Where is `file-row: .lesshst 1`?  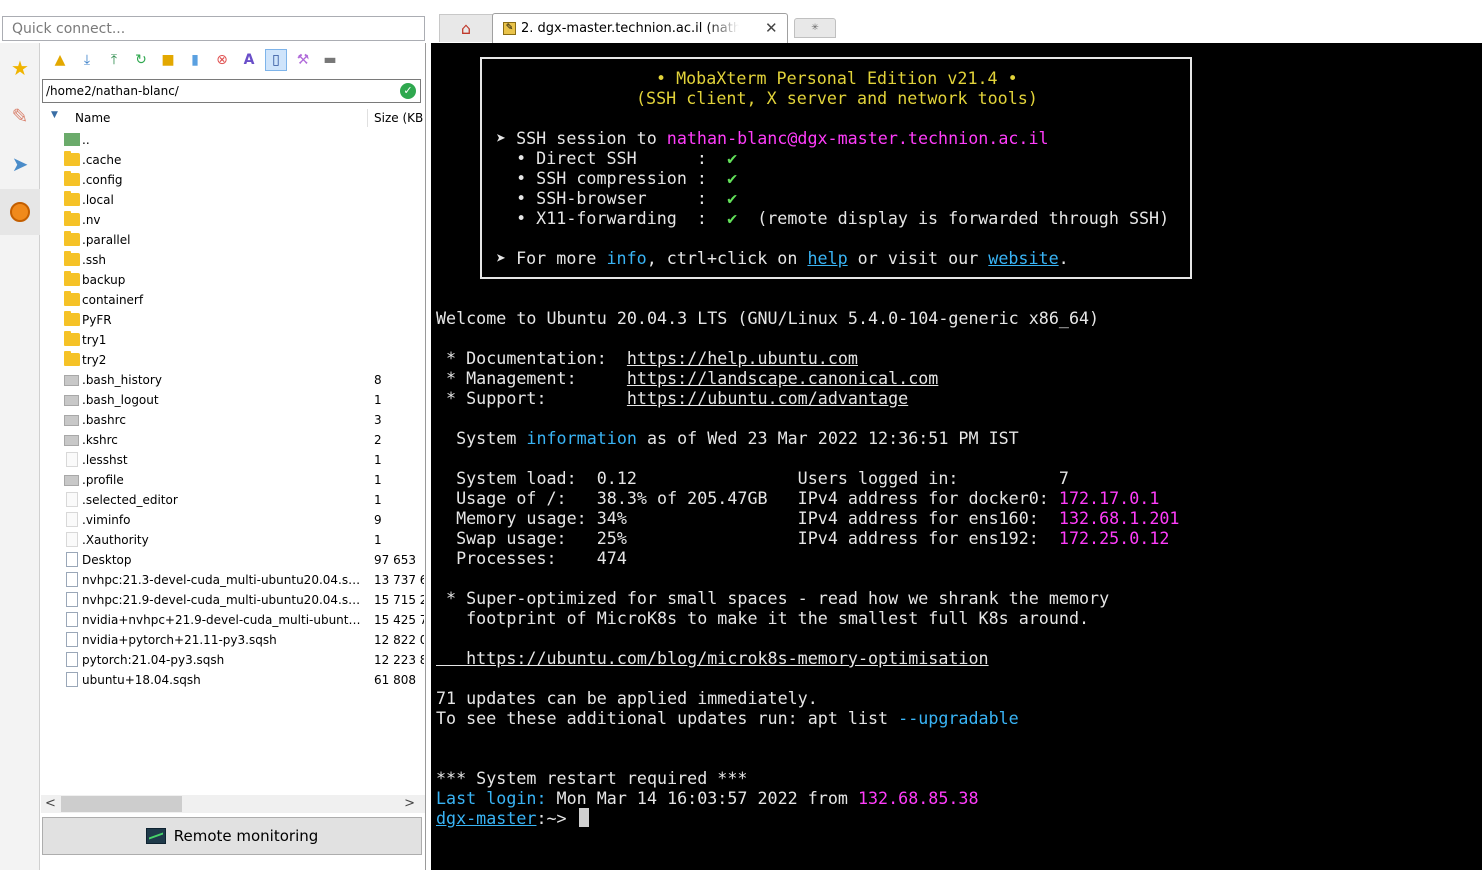 file-row: .lesshst 1 is located at coordinates (233, 460).